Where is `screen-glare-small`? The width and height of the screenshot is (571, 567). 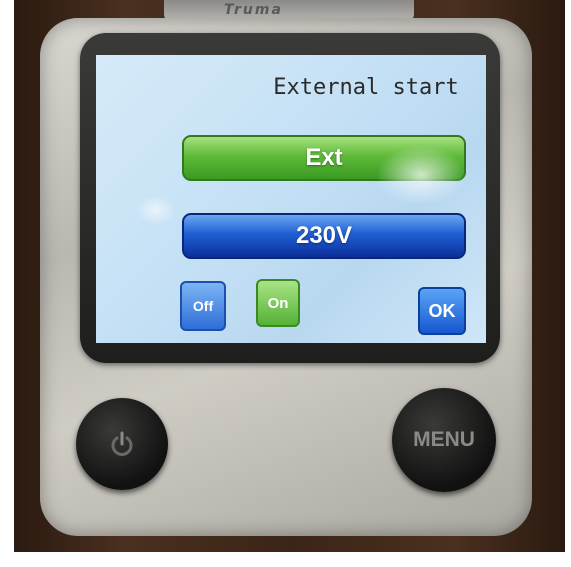
screen-glare-small is located at coordinates (156, 210).